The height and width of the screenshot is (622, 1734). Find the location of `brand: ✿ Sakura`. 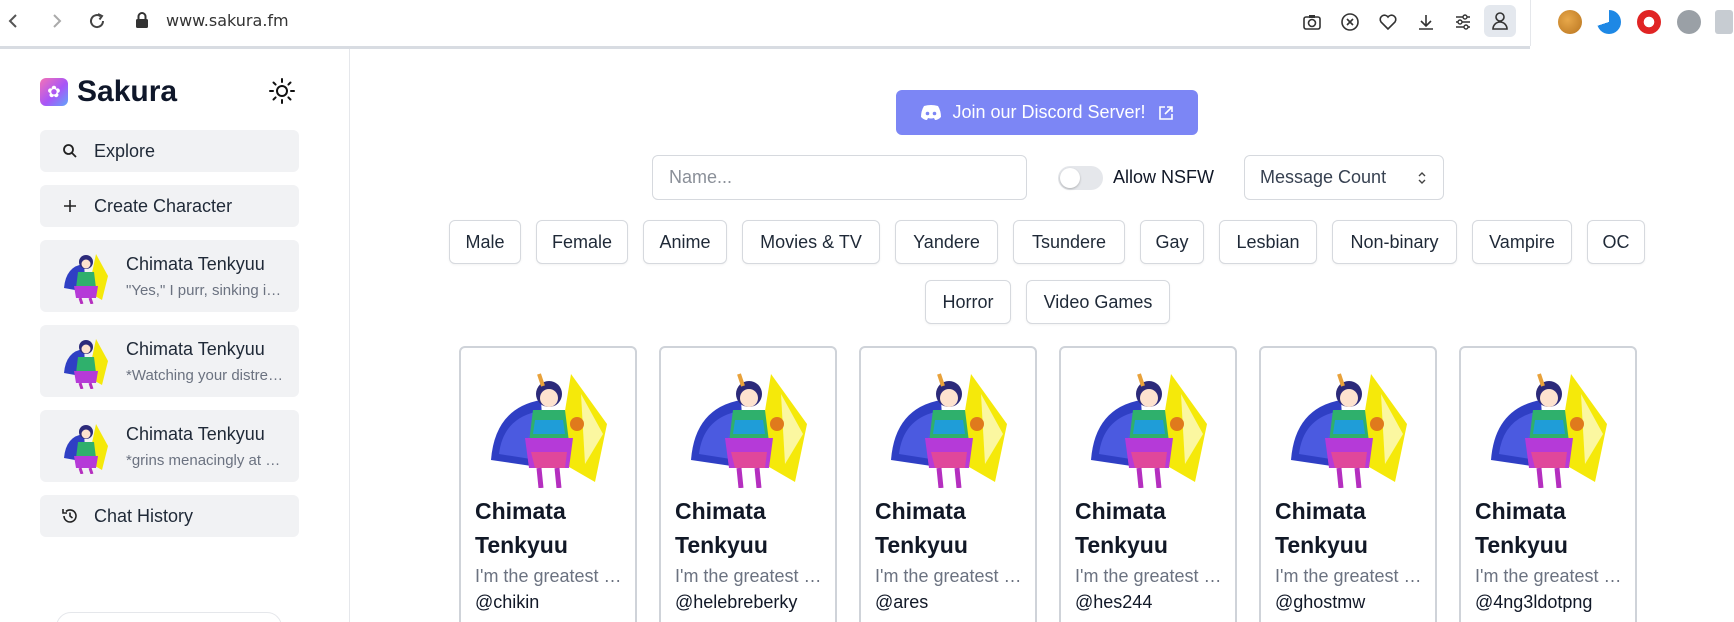

brand: ✿ Sakura is located at coordinates (108, 92).